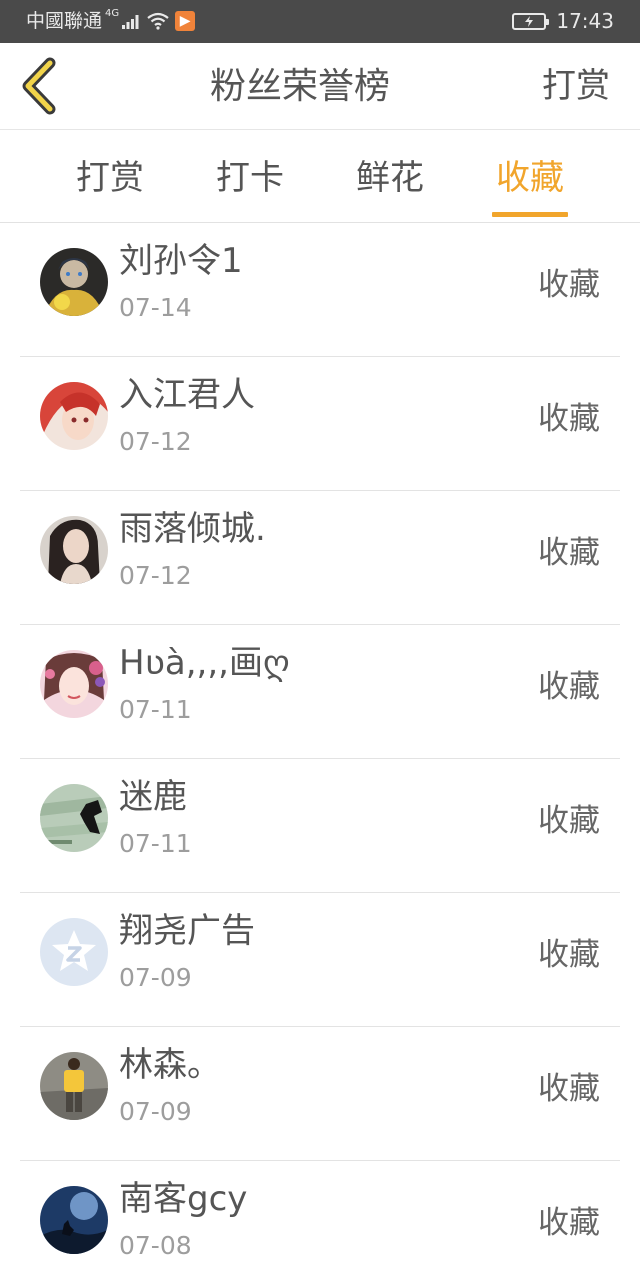 The width and height of the screenshot is (640, 1280). What do you see at coordinates (320, 826) in the screenshot?
I see `list-item: 迷鹿 07-11 收藏` at bounding box center [320, 826].